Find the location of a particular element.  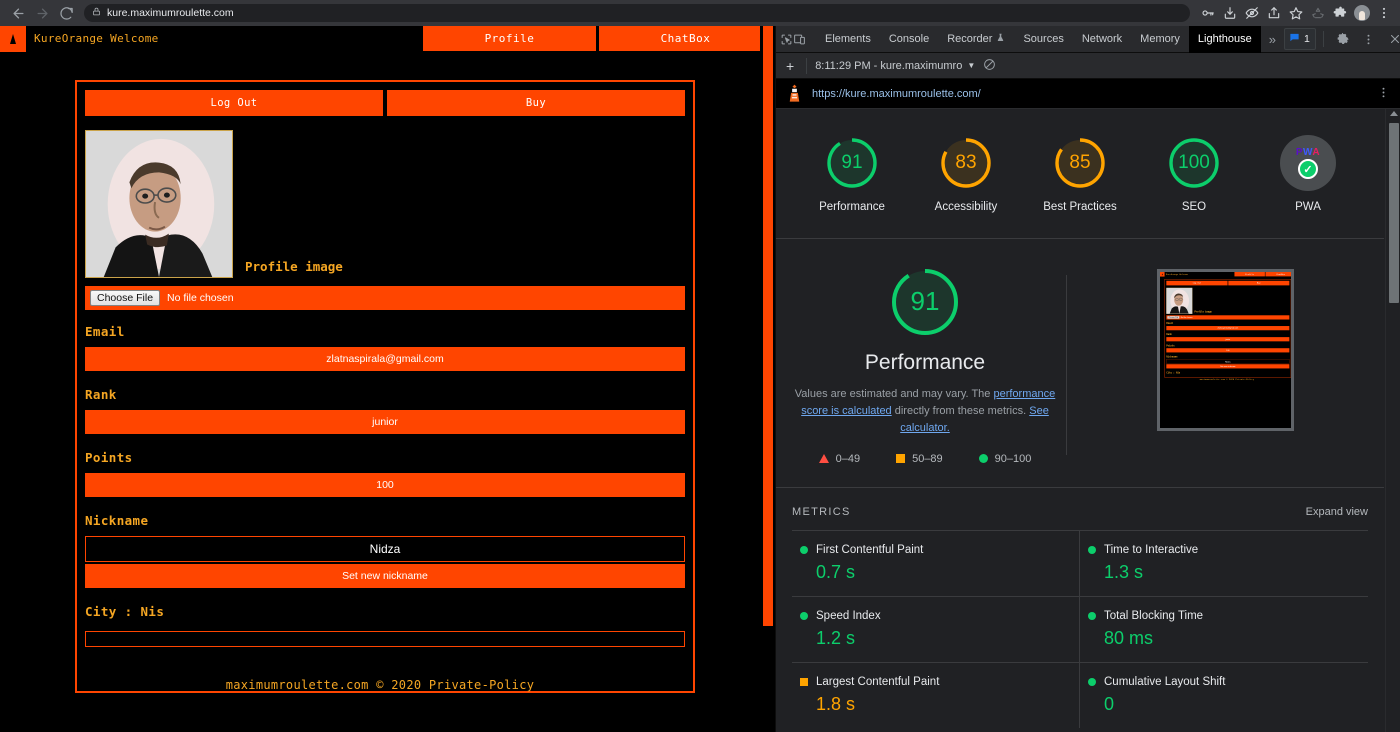

message-count-badge: 1 is located at coordinates (1299, 39).